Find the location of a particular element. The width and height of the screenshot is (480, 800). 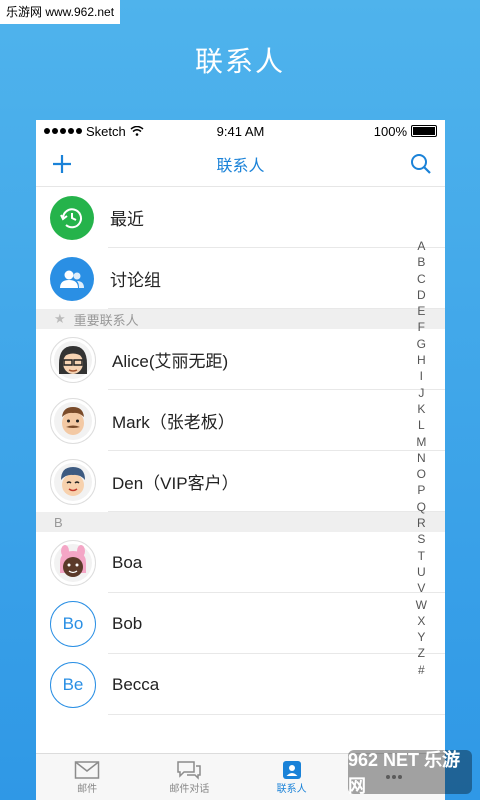

search-button is located at coordinates (421, 164).